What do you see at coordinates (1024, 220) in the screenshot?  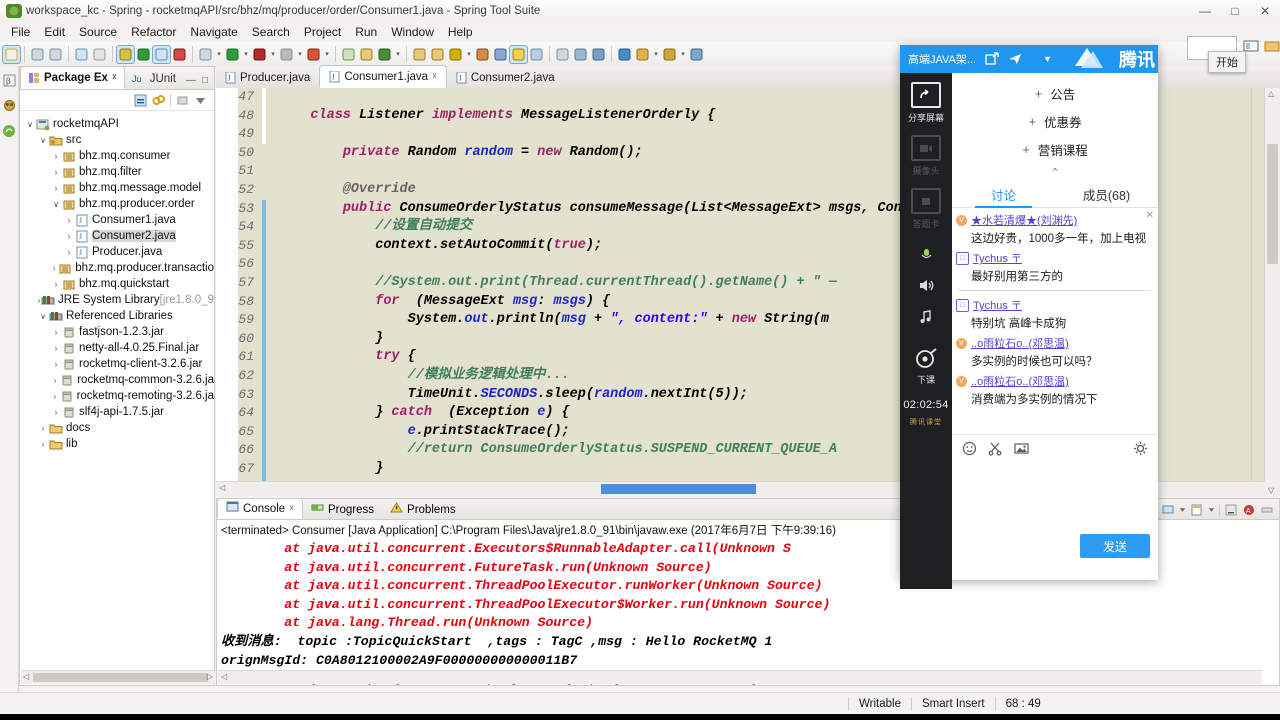 I see `chat-sender-name: ★水若清爆★(刘渊先)` at bounding box center [1024, 220].